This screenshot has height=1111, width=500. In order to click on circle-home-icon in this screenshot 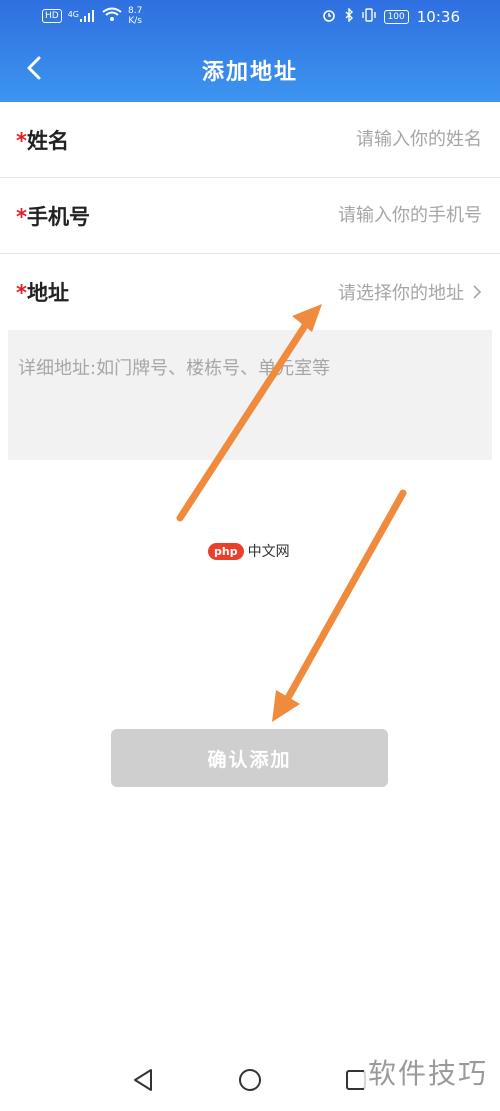, I will do `click(250, 1080)`.